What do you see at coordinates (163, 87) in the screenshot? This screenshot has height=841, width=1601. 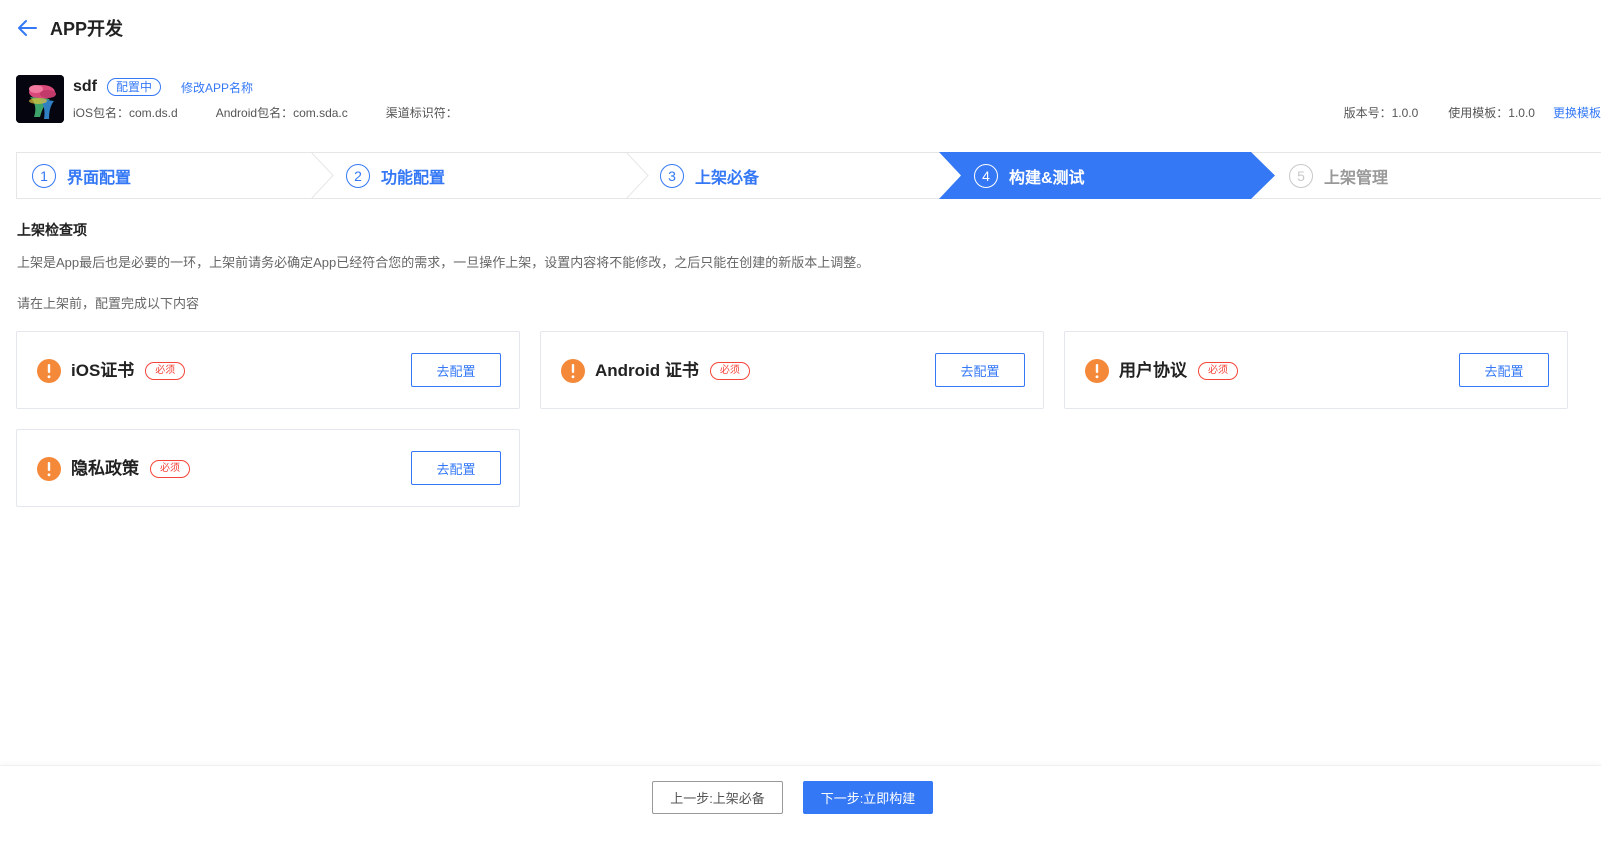 I see `app-name-row: sdf 配置中 修改APP名称` at bounding box center [163, 87].